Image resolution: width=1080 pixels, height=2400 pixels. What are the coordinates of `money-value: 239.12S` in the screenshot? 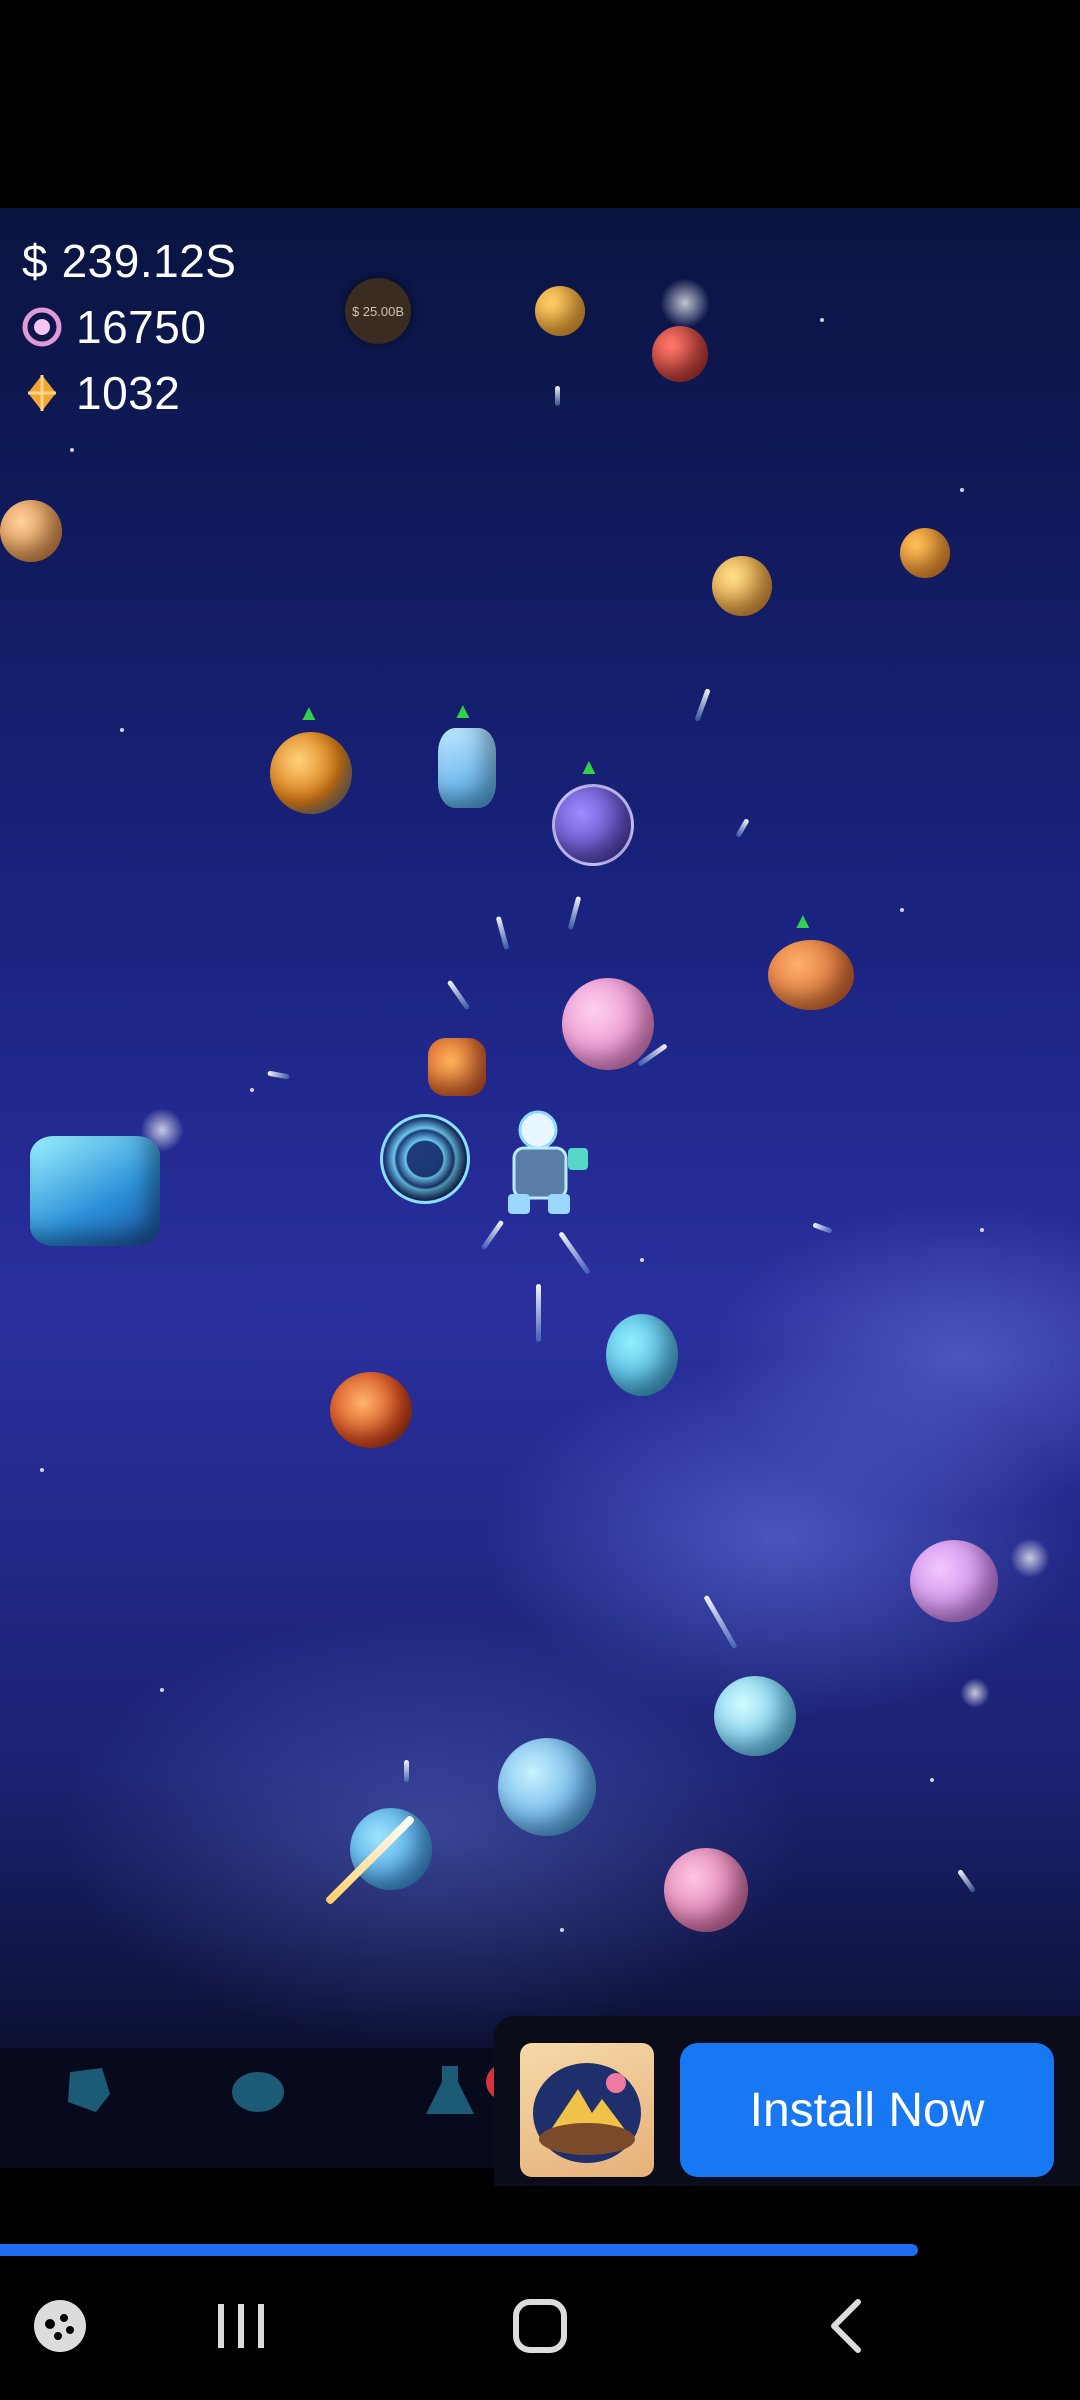 It's located at (149, 261).